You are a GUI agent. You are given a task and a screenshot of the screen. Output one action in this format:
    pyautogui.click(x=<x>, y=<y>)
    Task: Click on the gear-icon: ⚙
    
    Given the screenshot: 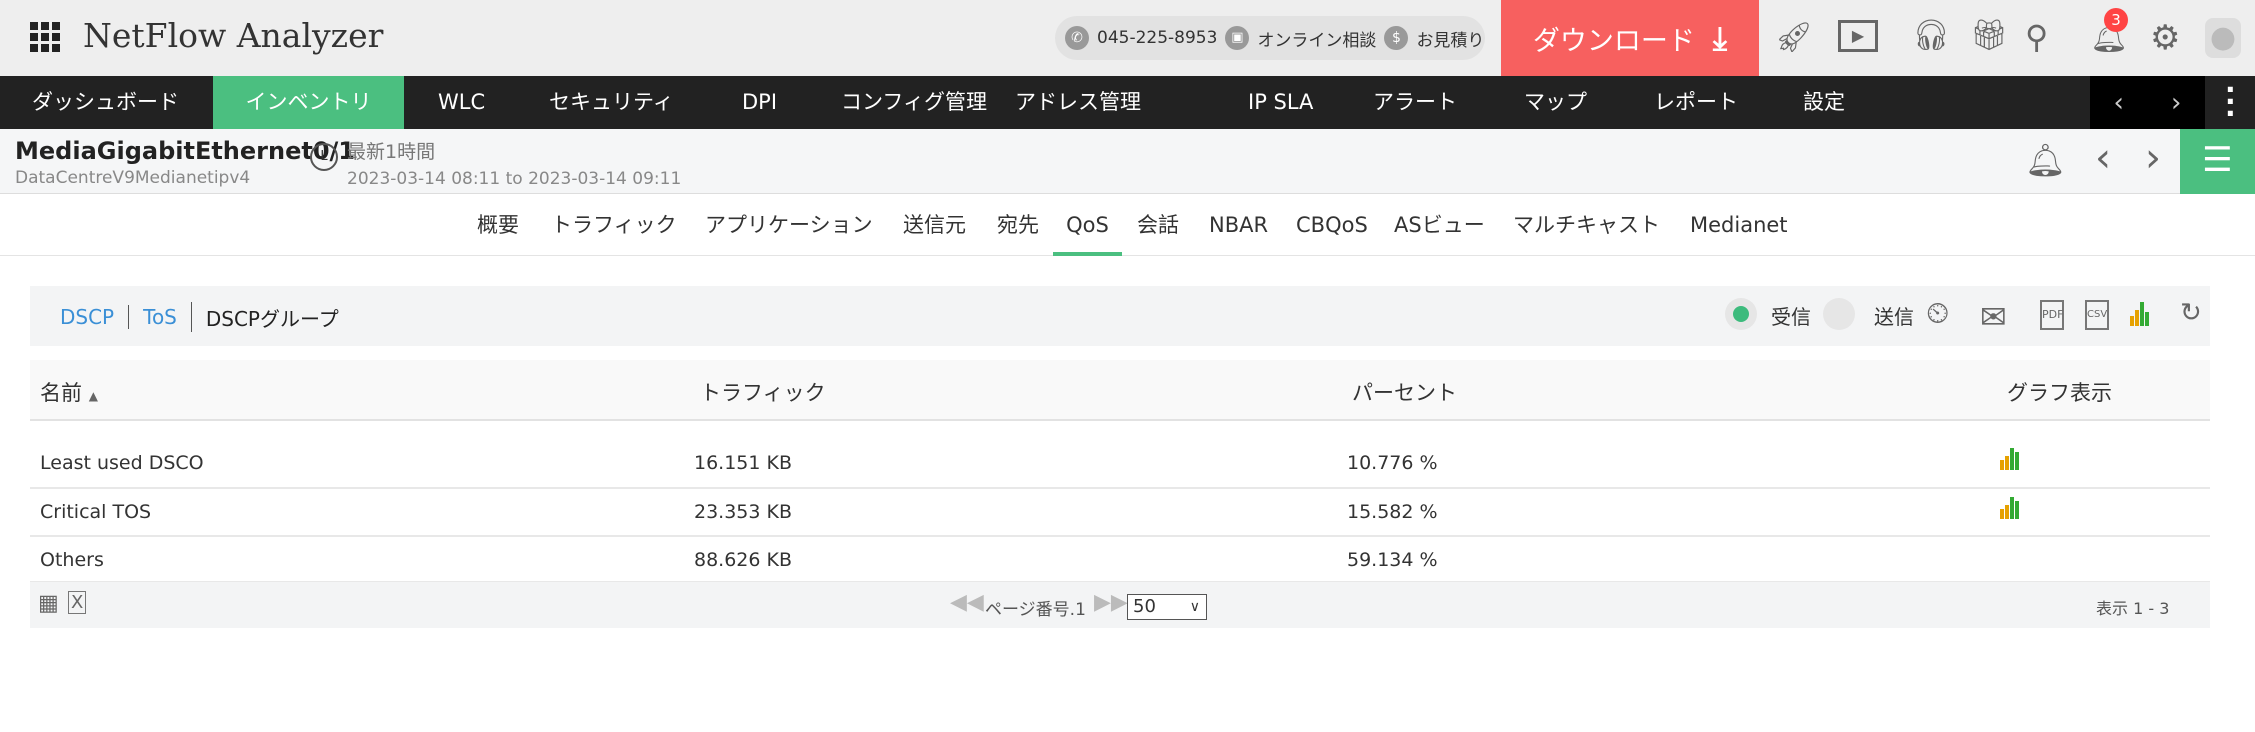 What is the action you would take?
    pyautogui.click(x=2165, y=38)
    